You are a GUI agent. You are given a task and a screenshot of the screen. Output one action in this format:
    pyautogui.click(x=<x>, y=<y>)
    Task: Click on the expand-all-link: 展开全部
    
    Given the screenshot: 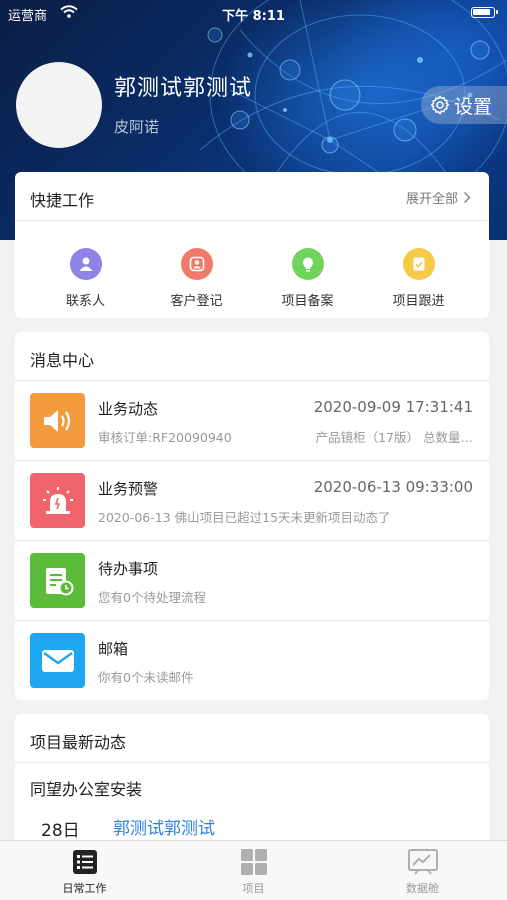 What is the action you would take?
    pyautogui.click(x=438, y=197)
    